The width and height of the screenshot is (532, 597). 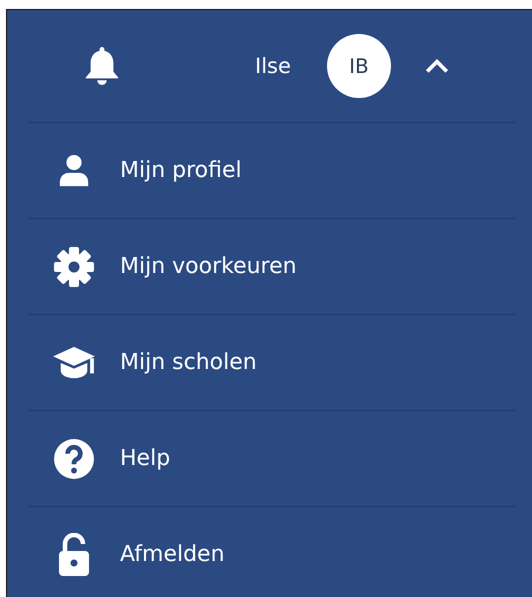 I want to click on help-icon, so click(x=74, y=459).